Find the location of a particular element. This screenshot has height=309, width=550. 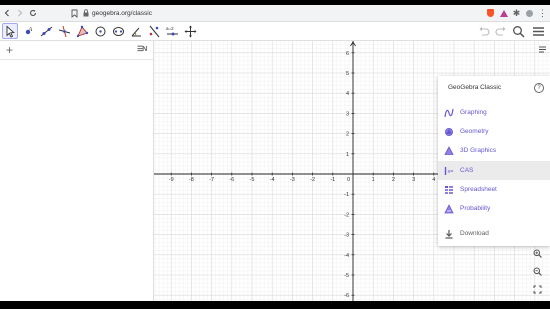

brave-shield-icon is located at coordinates (490, 13).